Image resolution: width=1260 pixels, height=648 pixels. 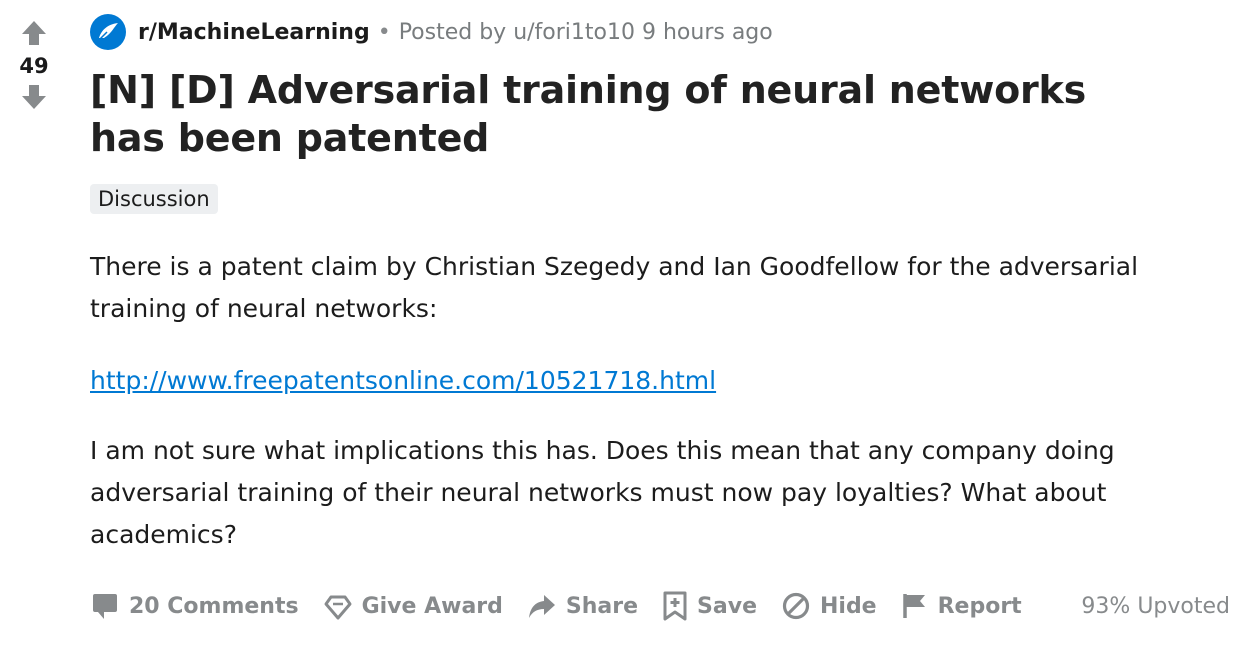 I want to click on comments-label: 20 Comments, so click(x=214, y=606).